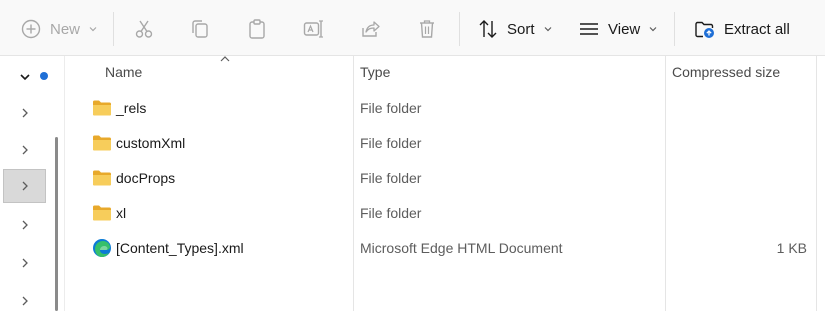  What do you see at coordinates (445, 213) in the screenshot?
I see `file-row: xl File folder` at bounding box center [445, 213].